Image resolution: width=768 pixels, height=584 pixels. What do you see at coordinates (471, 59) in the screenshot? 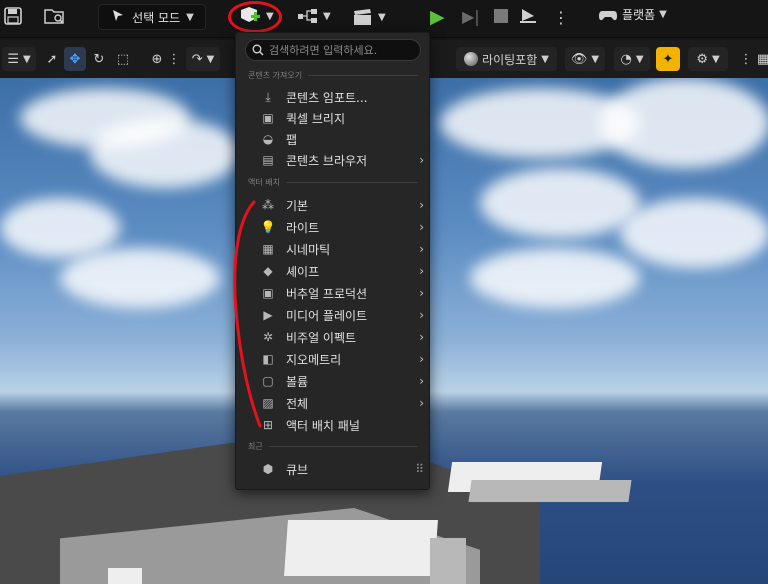
I see `lit-sphere-icon` at bounding box center [471, 59].